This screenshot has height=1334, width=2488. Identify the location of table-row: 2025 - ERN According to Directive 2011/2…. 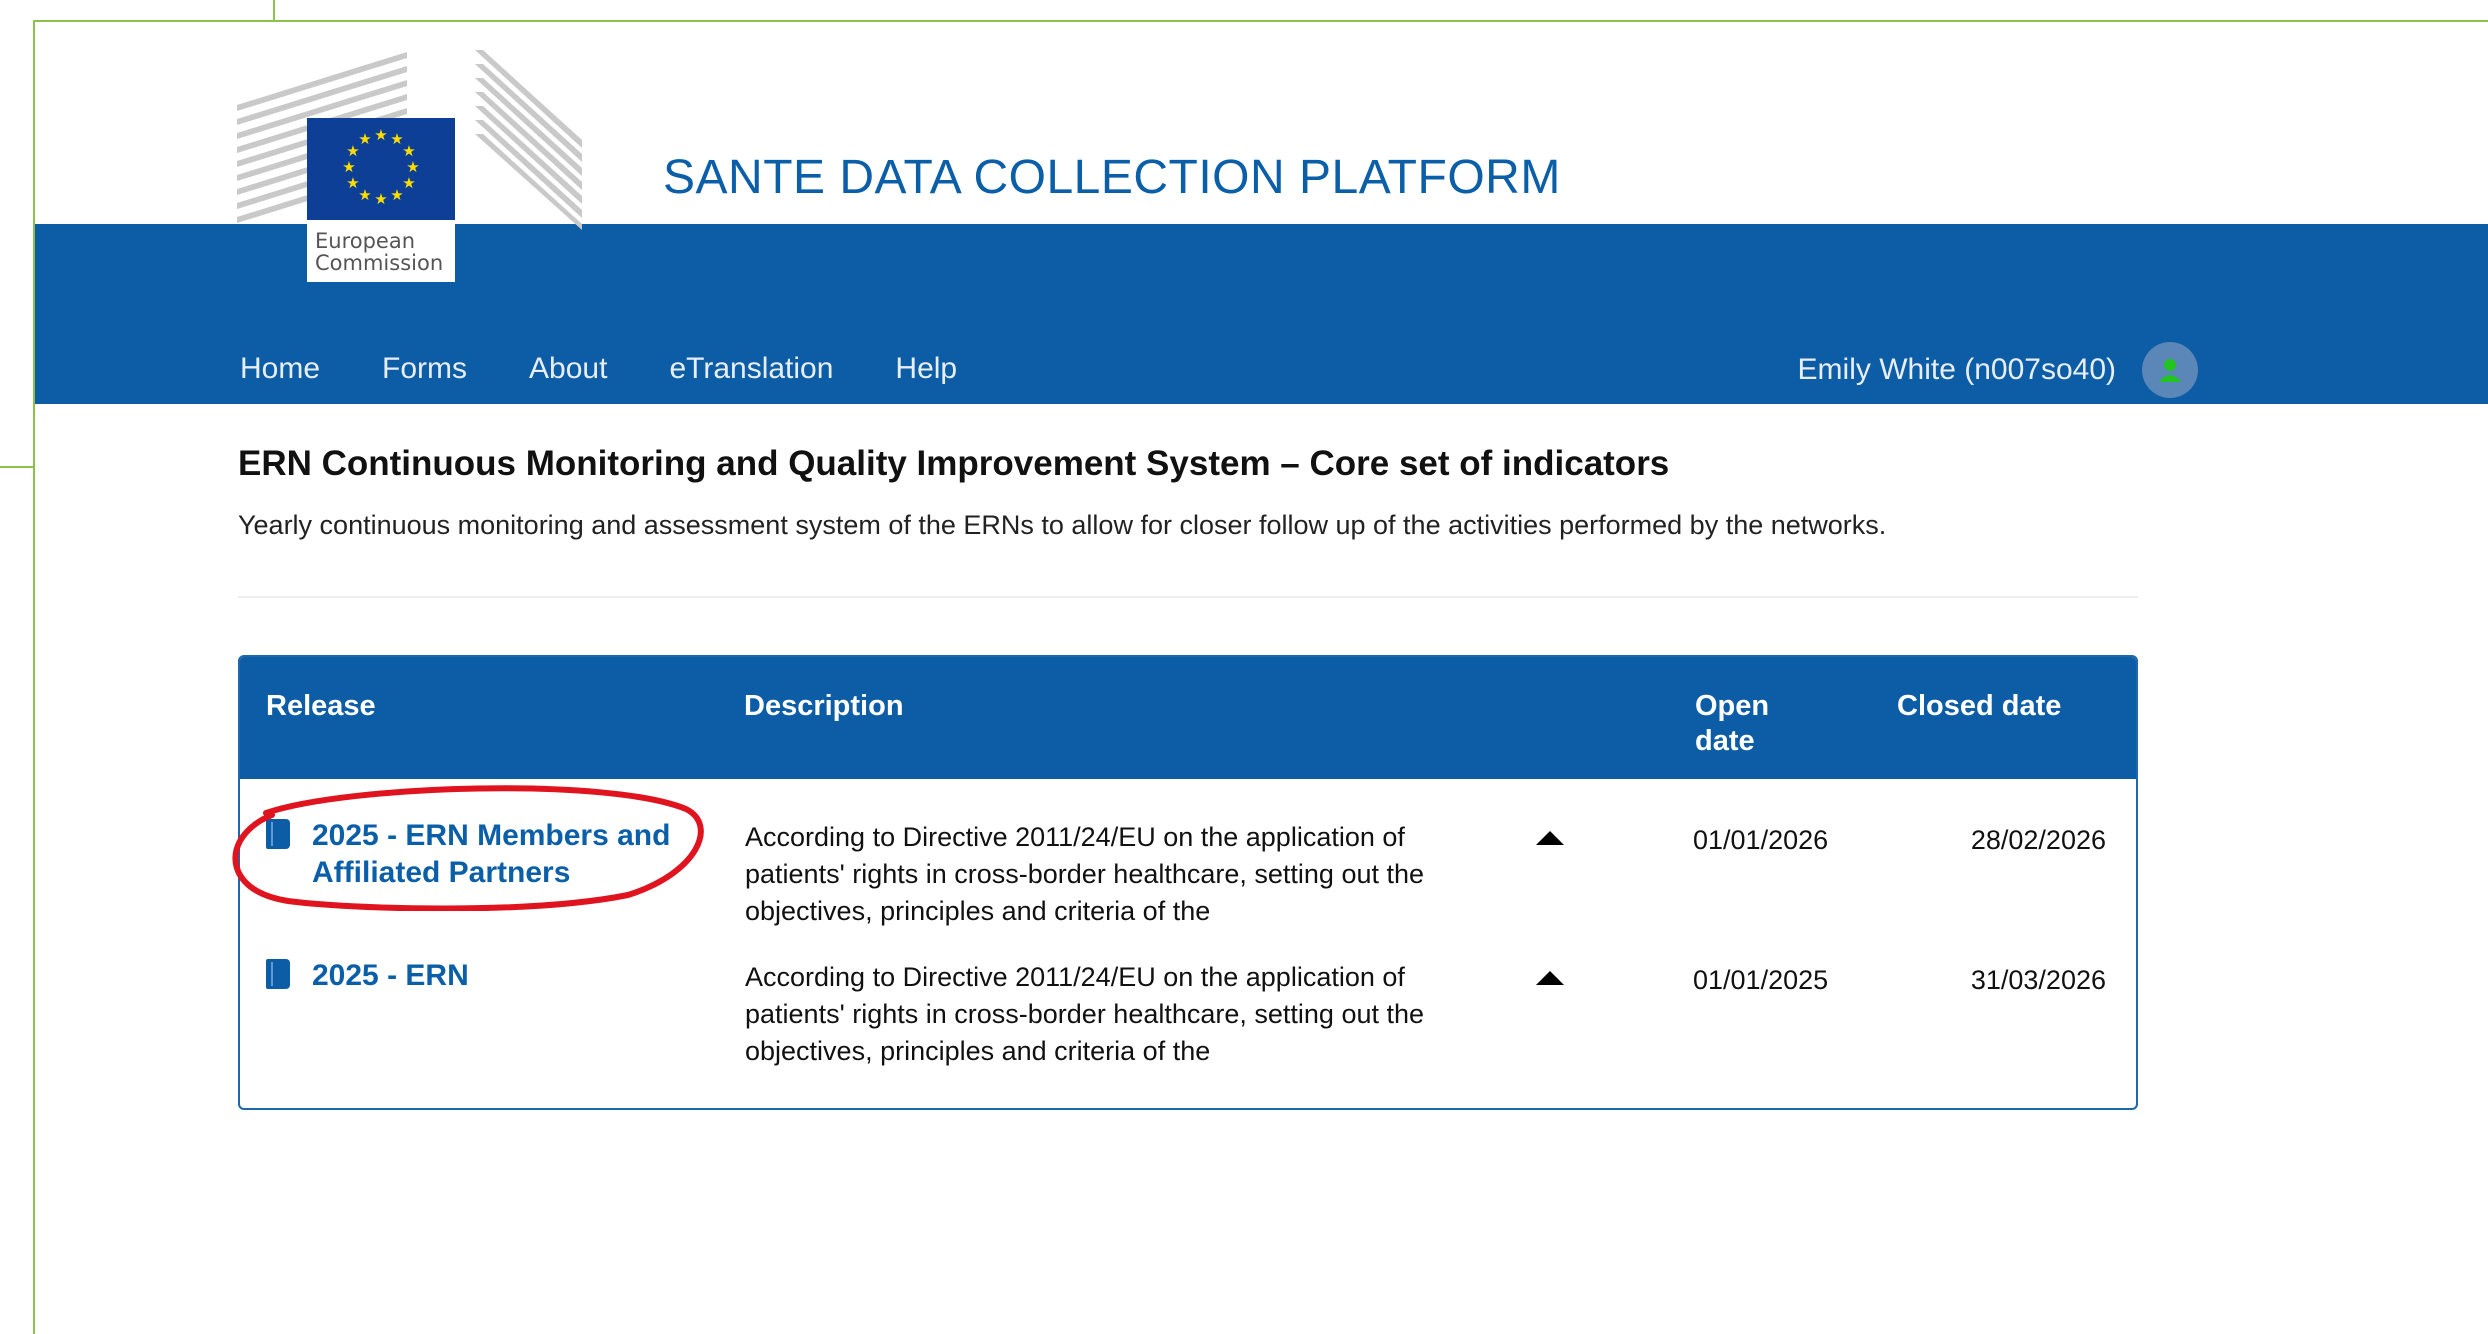
(1188, 1017).